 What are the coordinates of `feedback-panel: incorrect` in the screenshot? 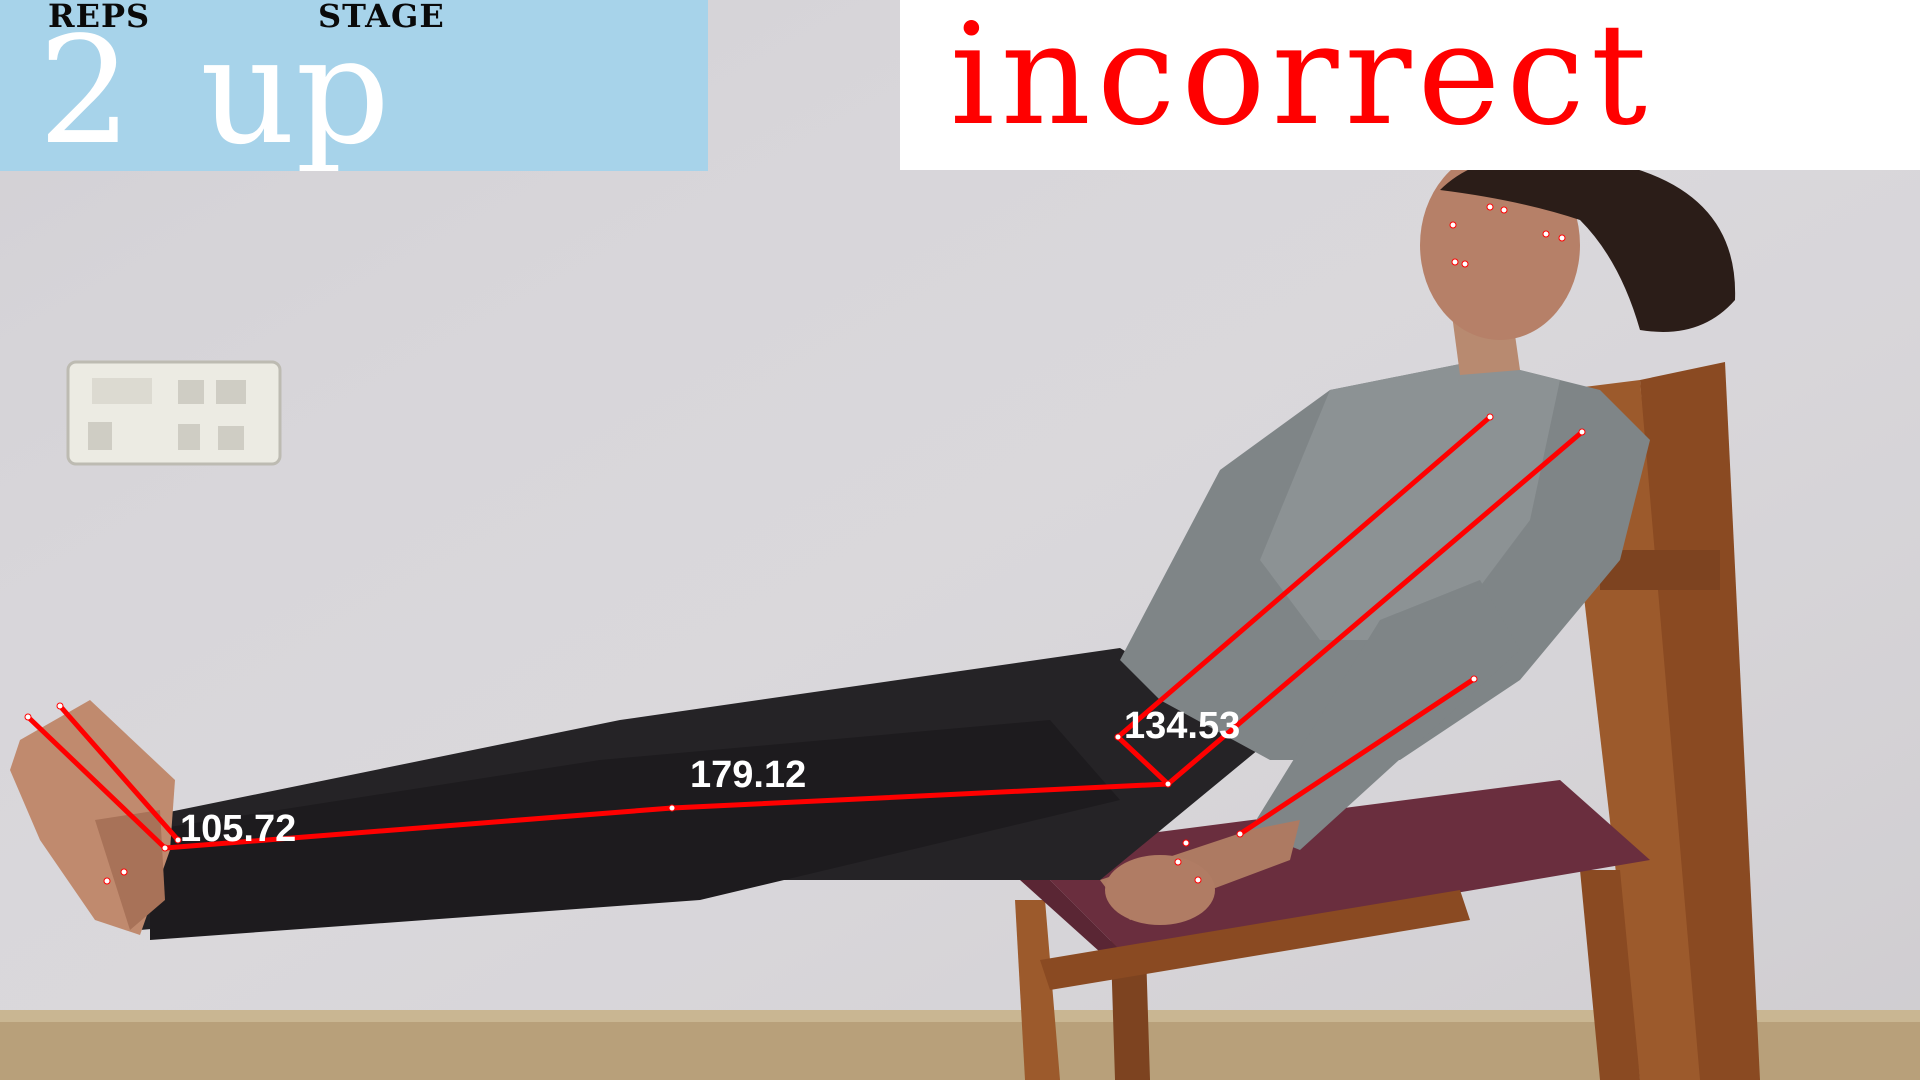 It's located at (1410, 85).